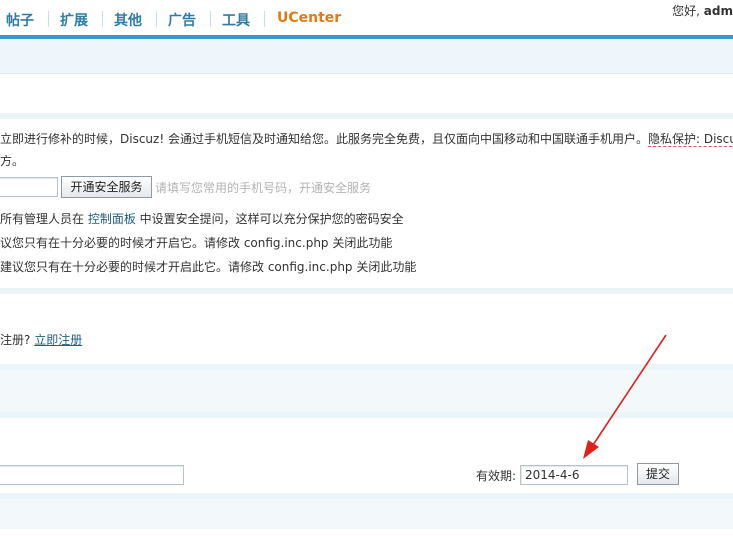  Describe the element at coordinates (591, 449) in the screenshot. I see `arrow-head` at that location.